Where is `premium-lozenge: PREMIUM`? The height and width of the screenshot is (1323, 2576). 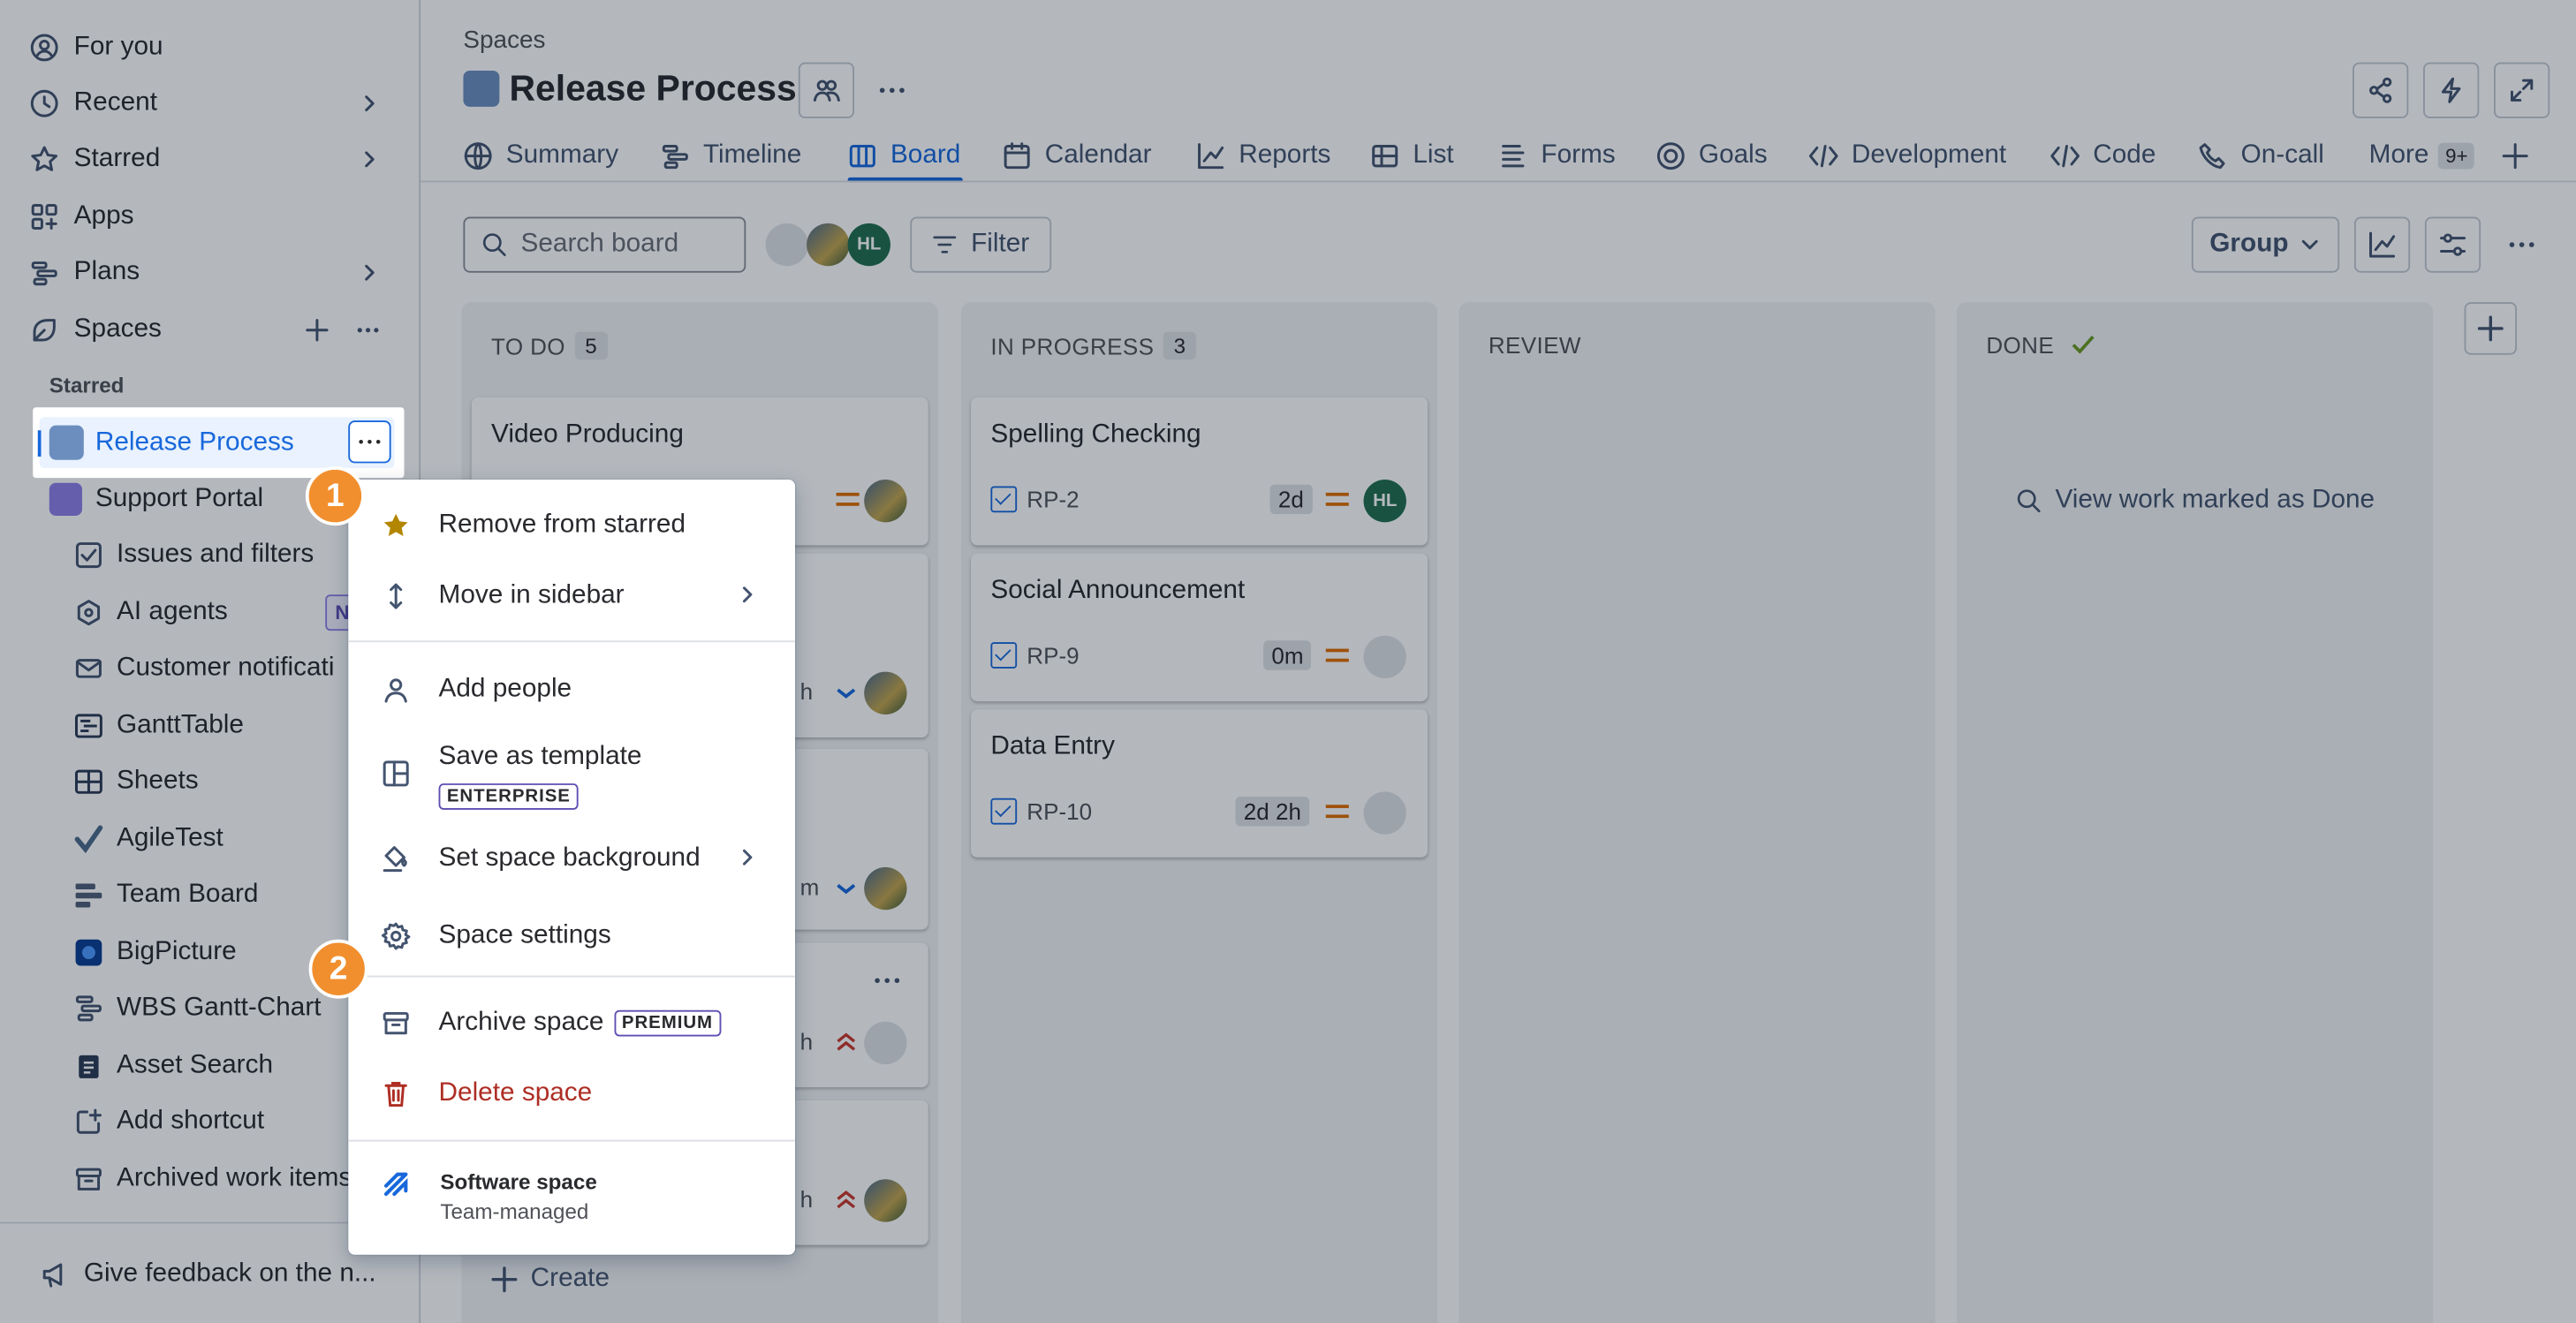
premium-lozenge: PREMIUM is located at coordinates (668, 1022).